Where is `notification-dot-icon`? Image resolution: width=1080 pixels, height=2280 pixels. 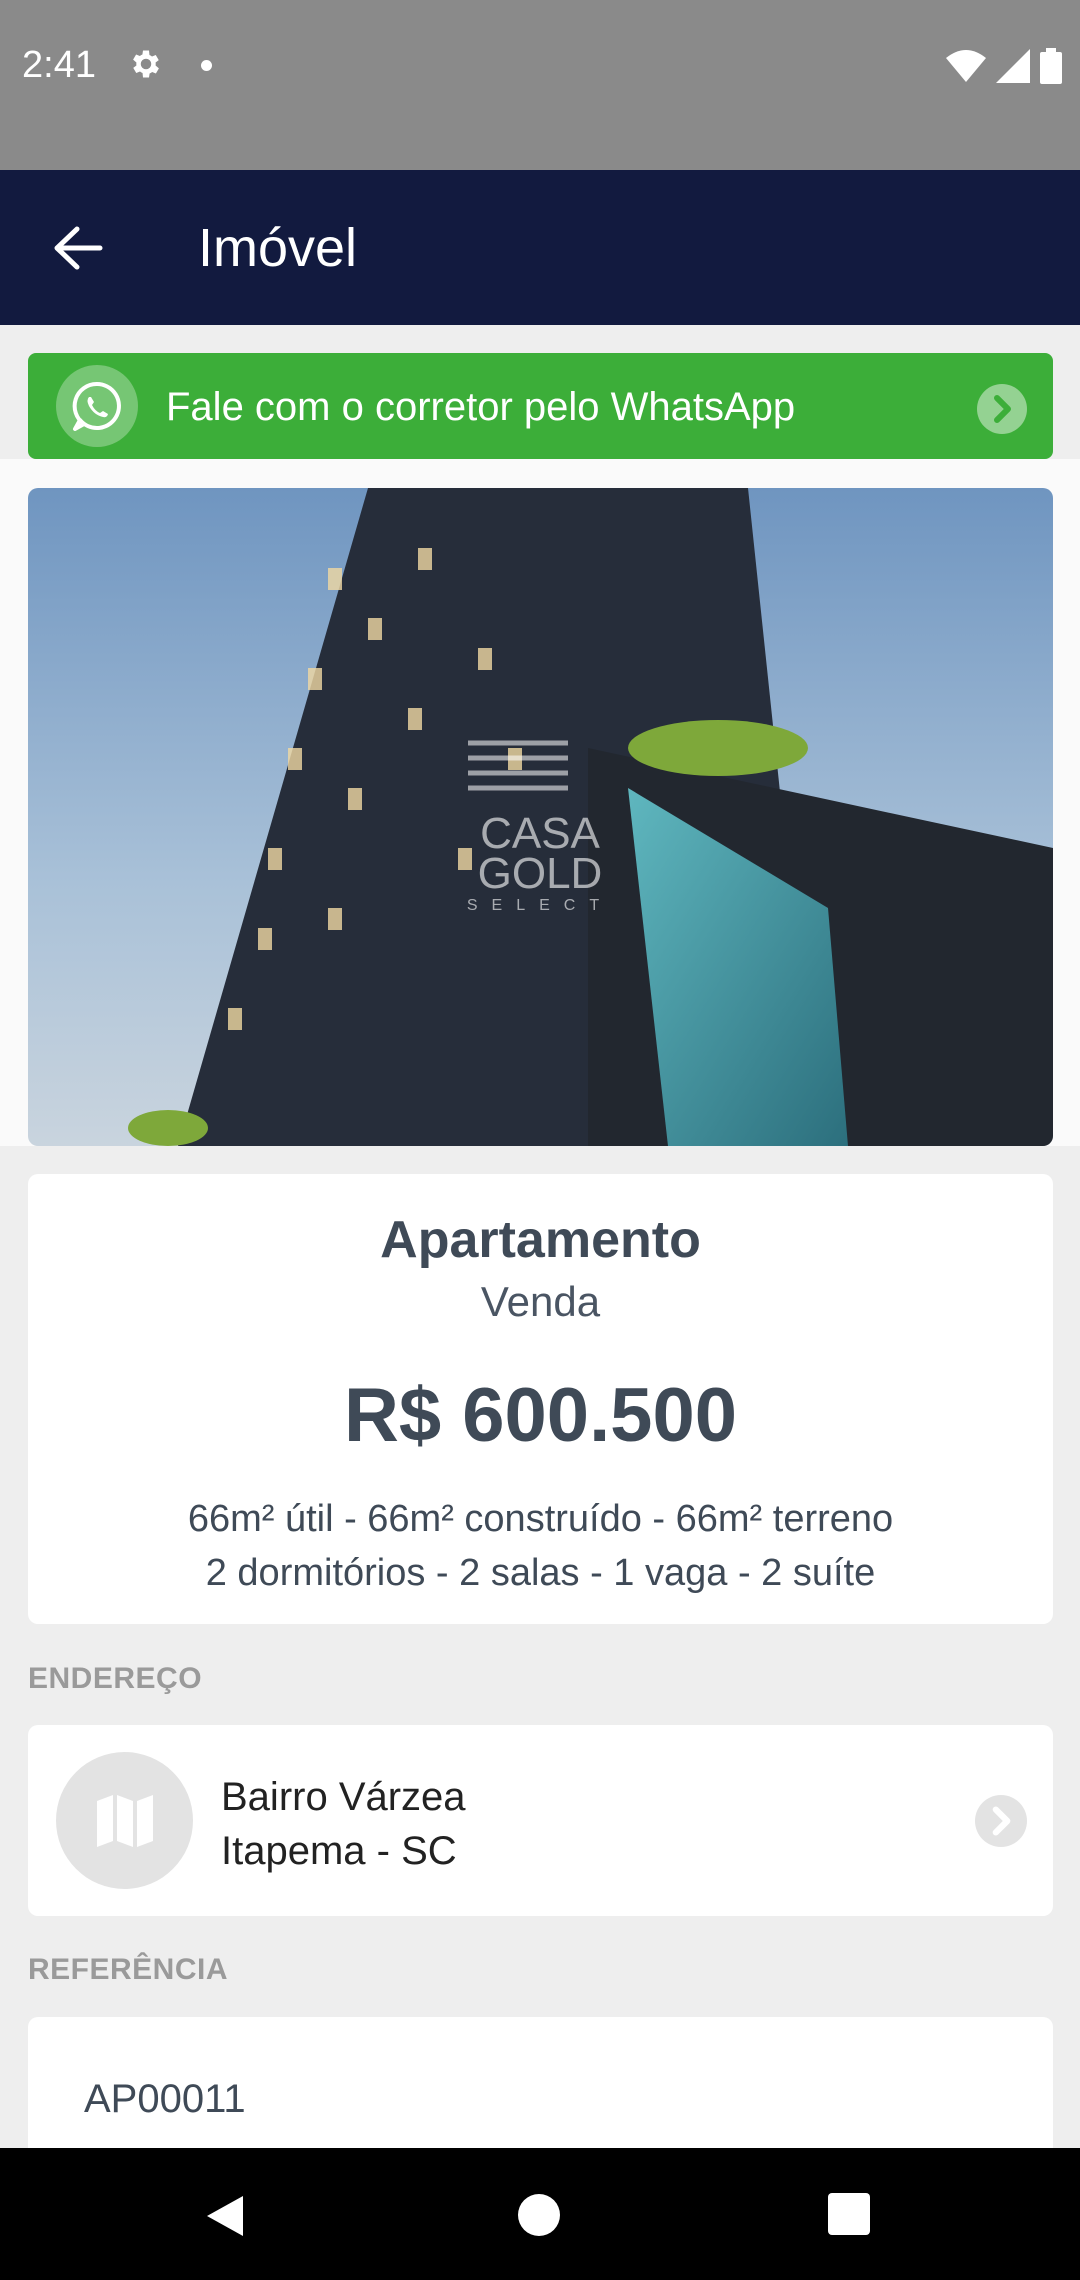 notification-dot-icon is located at coordinates (206, 65).